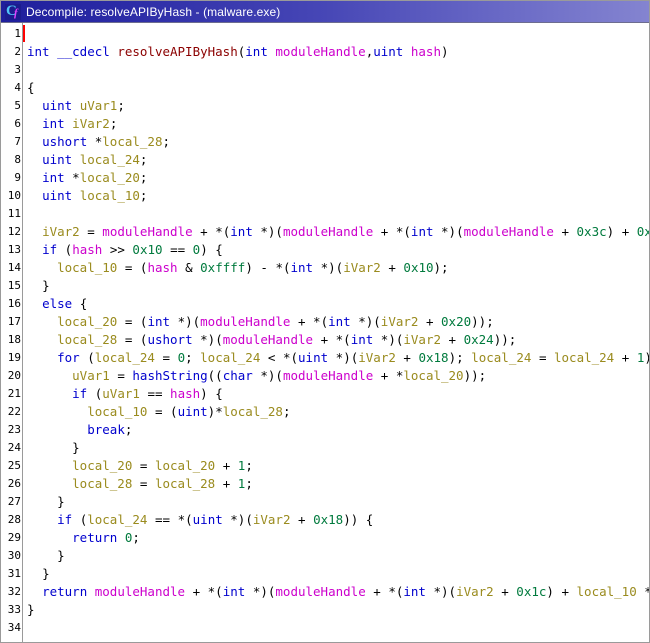 The height and width of the screenshot is (643, 650). Describe the element at coordinates (14, 429) in the screenshot. I see `line-number: 23` at that location.